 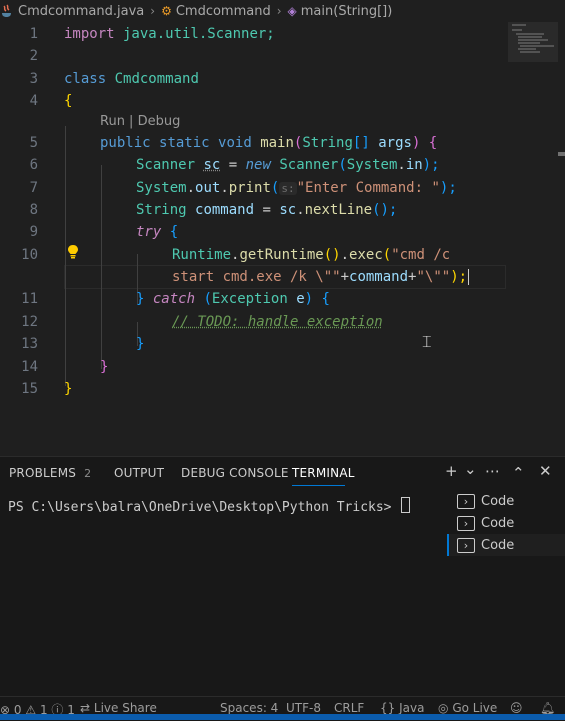 I want to click on maximize-panel-chevron-icon: ⌃, so click(x=518, y=473).